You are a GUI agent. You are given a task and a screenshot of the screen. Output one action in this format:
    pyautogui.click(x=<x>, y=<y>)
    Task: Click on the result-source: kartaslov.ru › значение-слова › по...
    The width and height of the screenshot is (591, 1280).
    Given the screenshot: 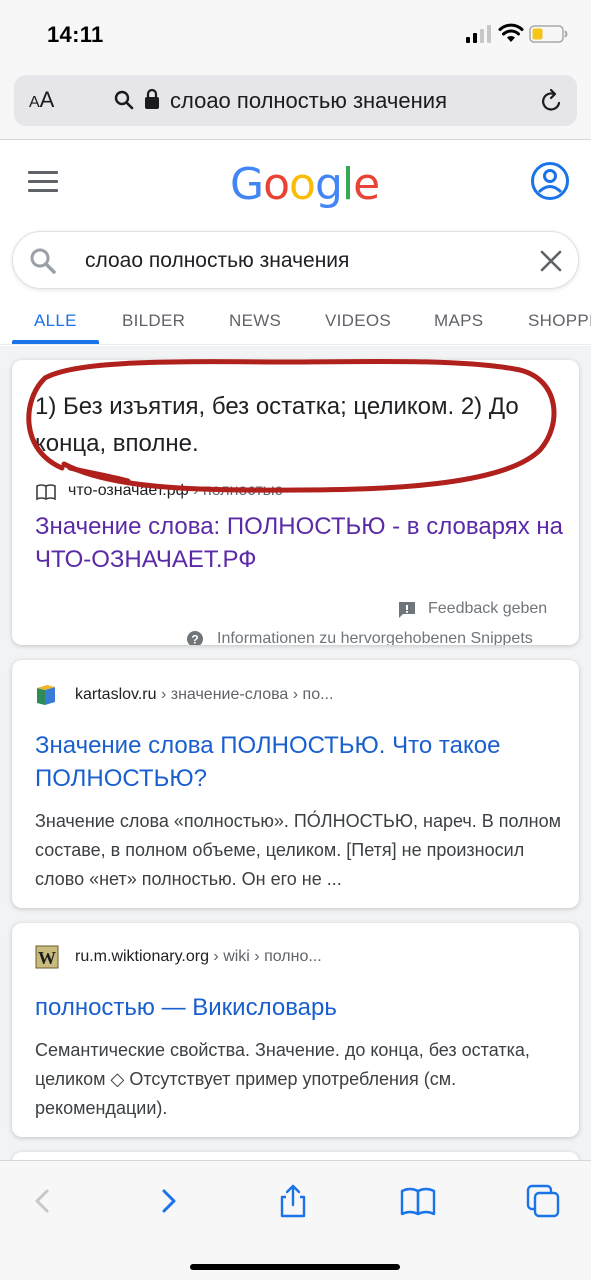 What is the action you would take?
    pyautogui.click(x=204, y=695)
    